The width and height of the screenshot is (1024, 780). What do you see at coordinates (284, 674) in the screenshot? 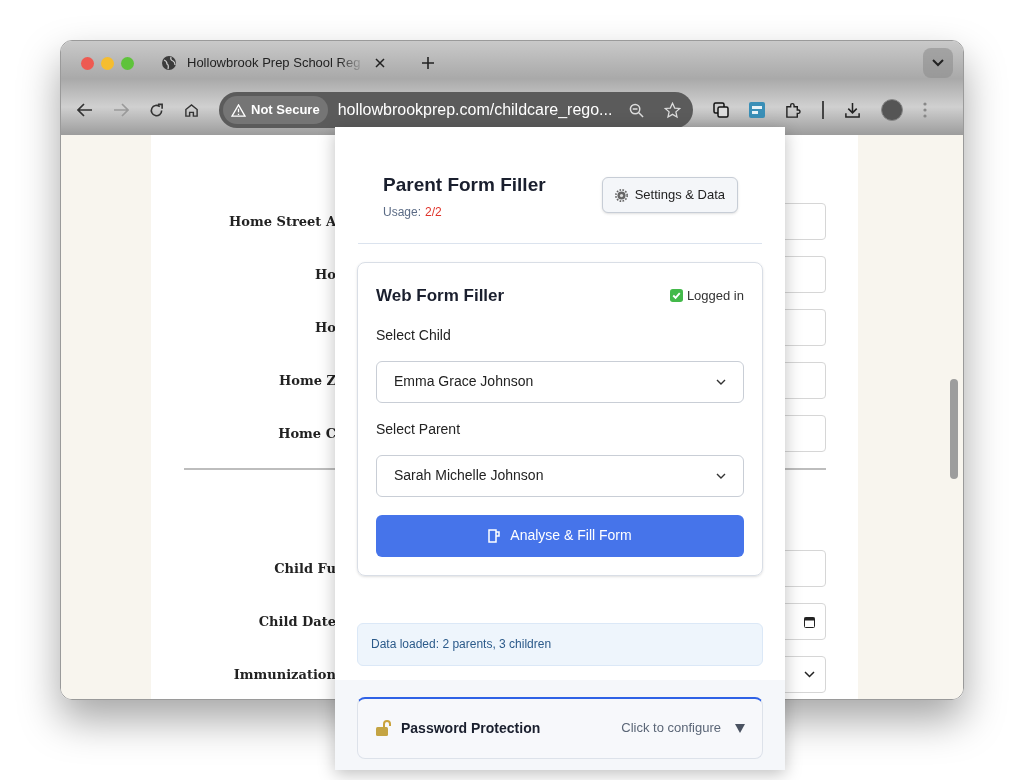
I see `field-label: Immunization` at bounding box center [284, 674].